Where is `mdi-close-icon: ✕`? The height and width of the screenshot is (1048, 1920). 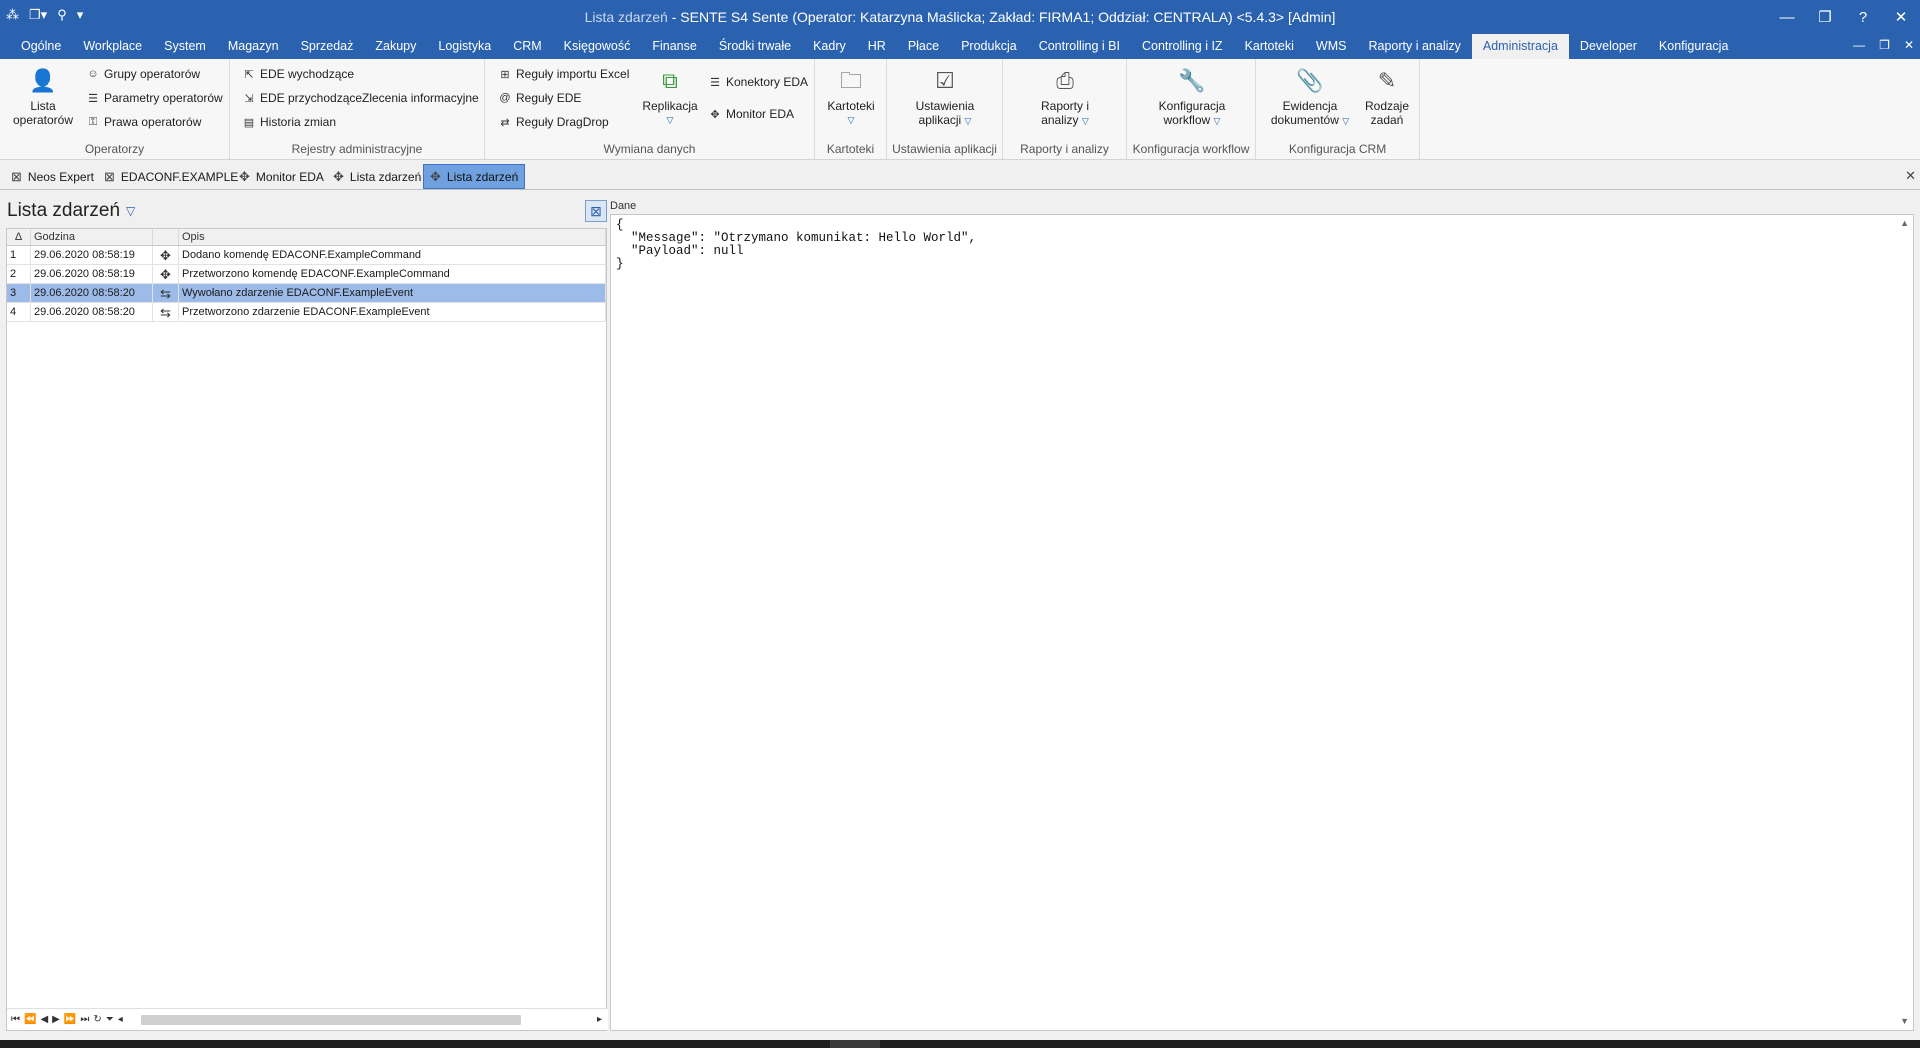 mdi-close-icon: ✕ is located at coordinates (1909, 45).